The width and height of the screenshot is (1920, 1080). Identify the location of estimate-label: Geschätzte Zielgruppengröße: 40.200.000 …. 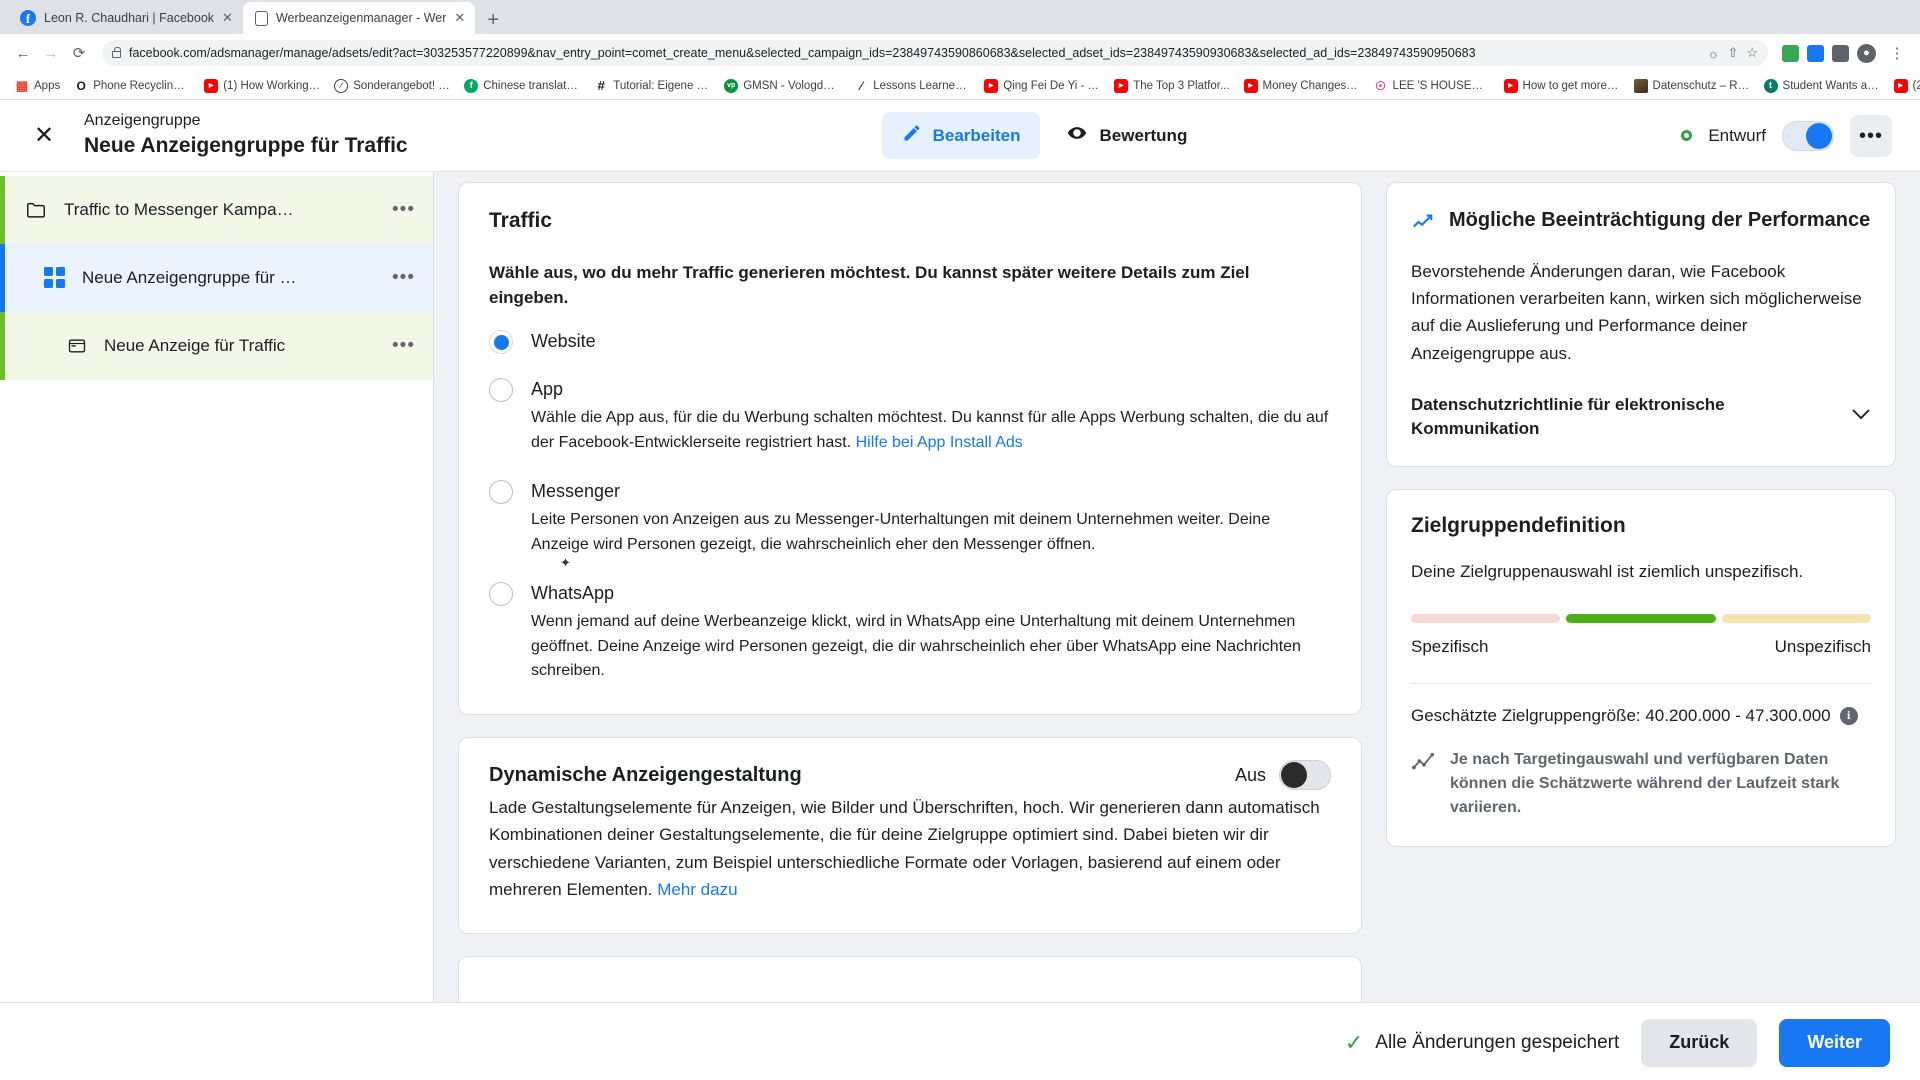
(1621, 715).